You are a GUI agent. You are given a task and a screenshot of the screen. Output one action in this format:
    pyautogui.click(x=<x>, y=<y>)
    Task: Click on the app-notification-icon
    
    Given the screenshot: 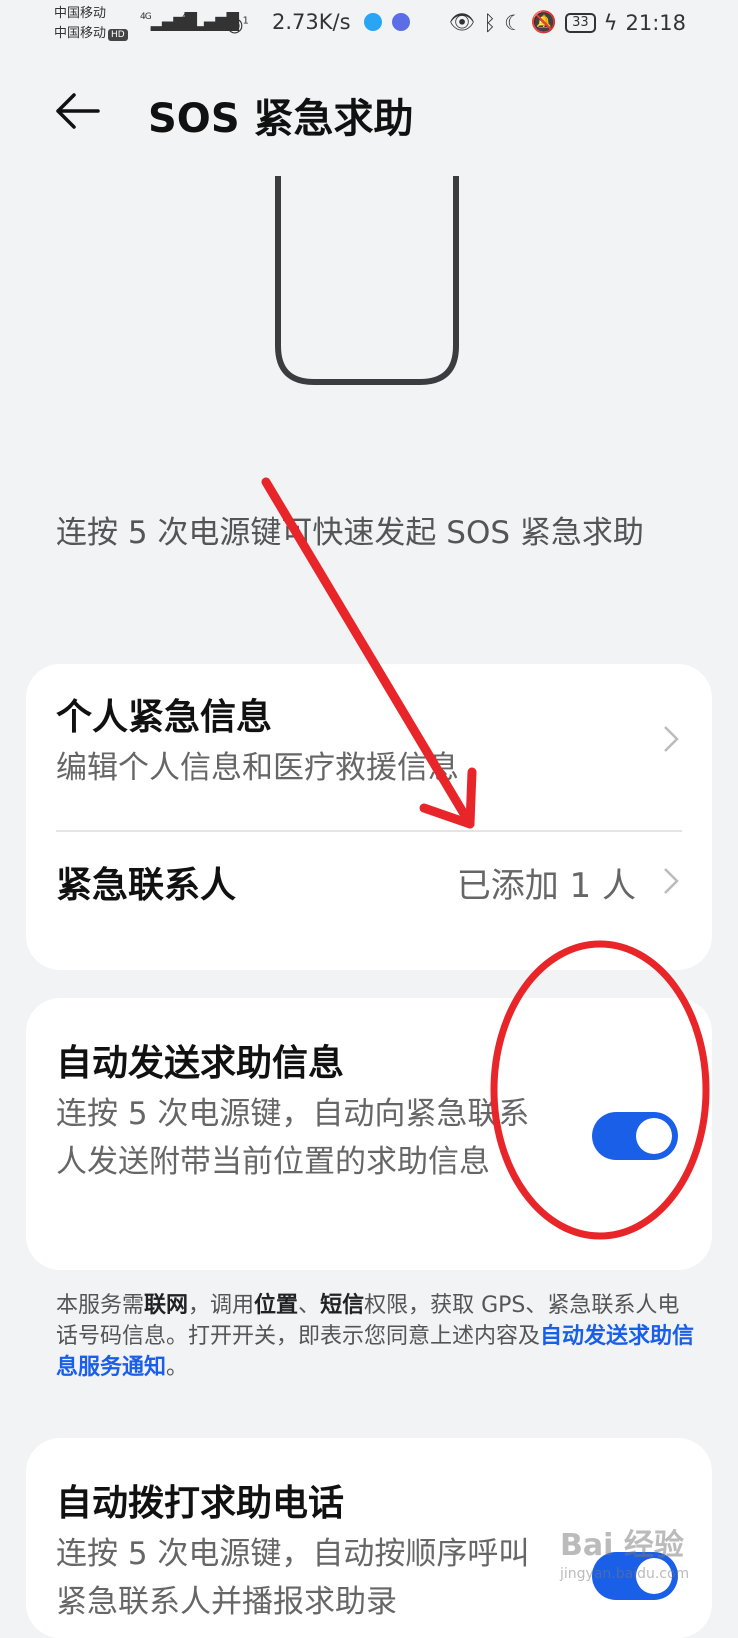 What is the action you would take?
    pyautogui.click(x=373, y=22)
    